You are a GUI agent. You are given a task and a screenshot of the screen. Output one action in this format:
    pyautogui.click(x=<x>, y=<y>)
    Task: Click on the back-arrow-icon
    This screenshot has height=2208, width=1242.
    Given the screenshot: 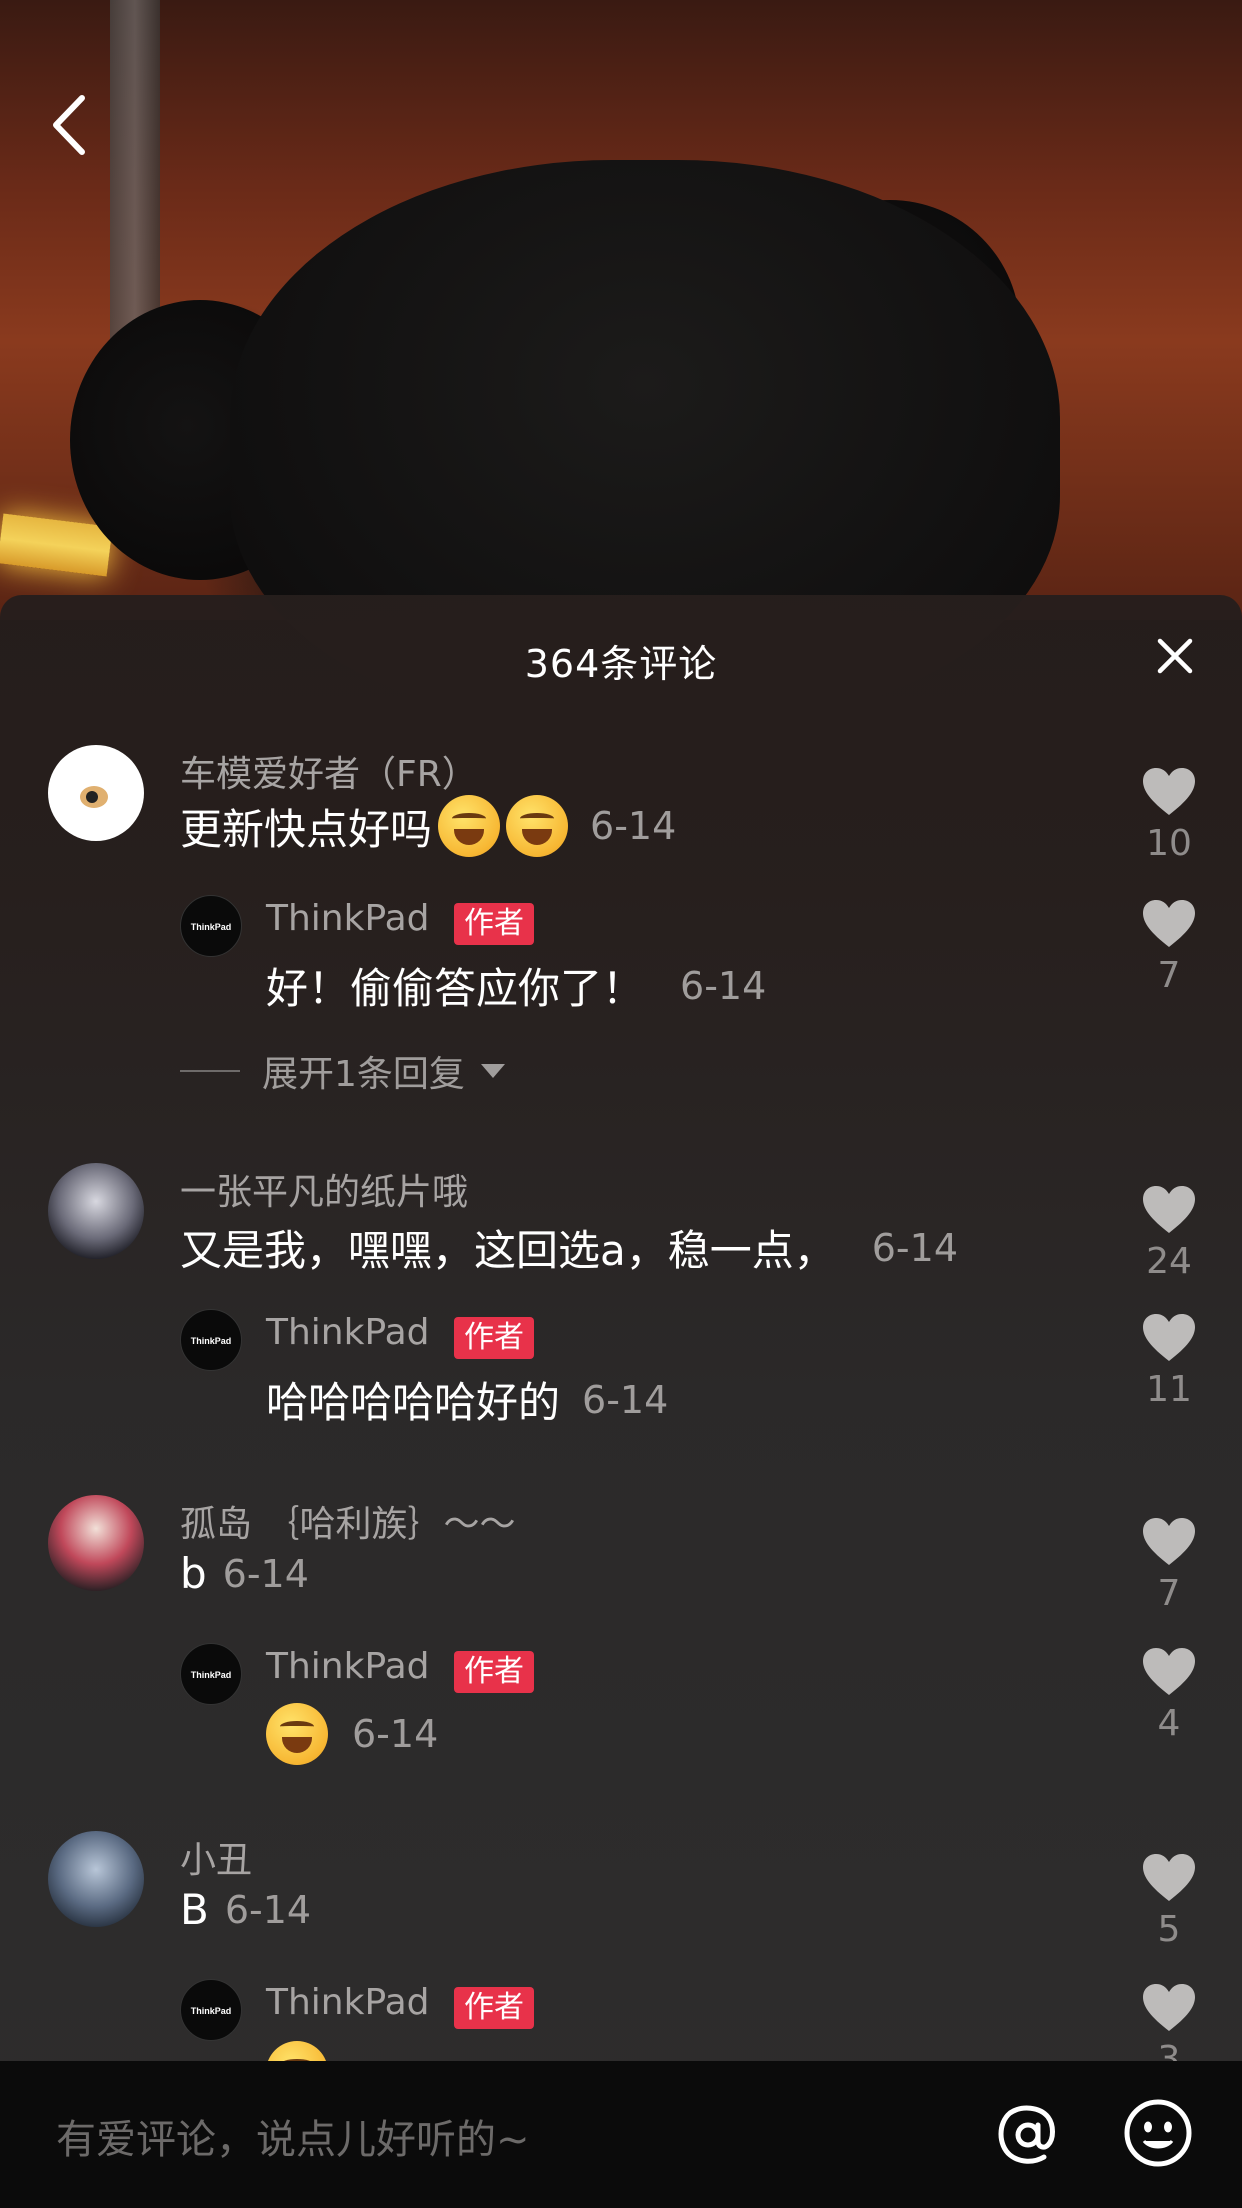 What is the action you would take?
    pyautogui.click(x=70, y=125)
    